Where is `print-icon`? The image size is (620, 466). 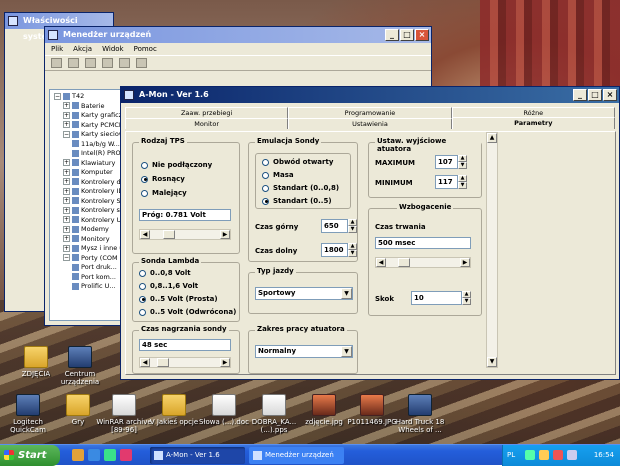
print-icon is located at coordinates (107, 63).